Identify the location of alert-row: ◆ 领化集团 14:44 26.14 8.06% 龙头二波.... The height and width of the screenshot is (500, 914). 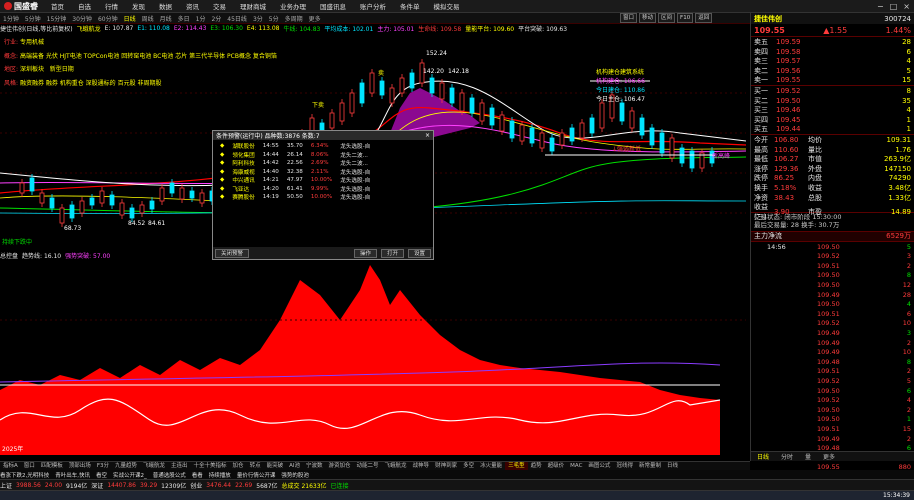
(295, 155).